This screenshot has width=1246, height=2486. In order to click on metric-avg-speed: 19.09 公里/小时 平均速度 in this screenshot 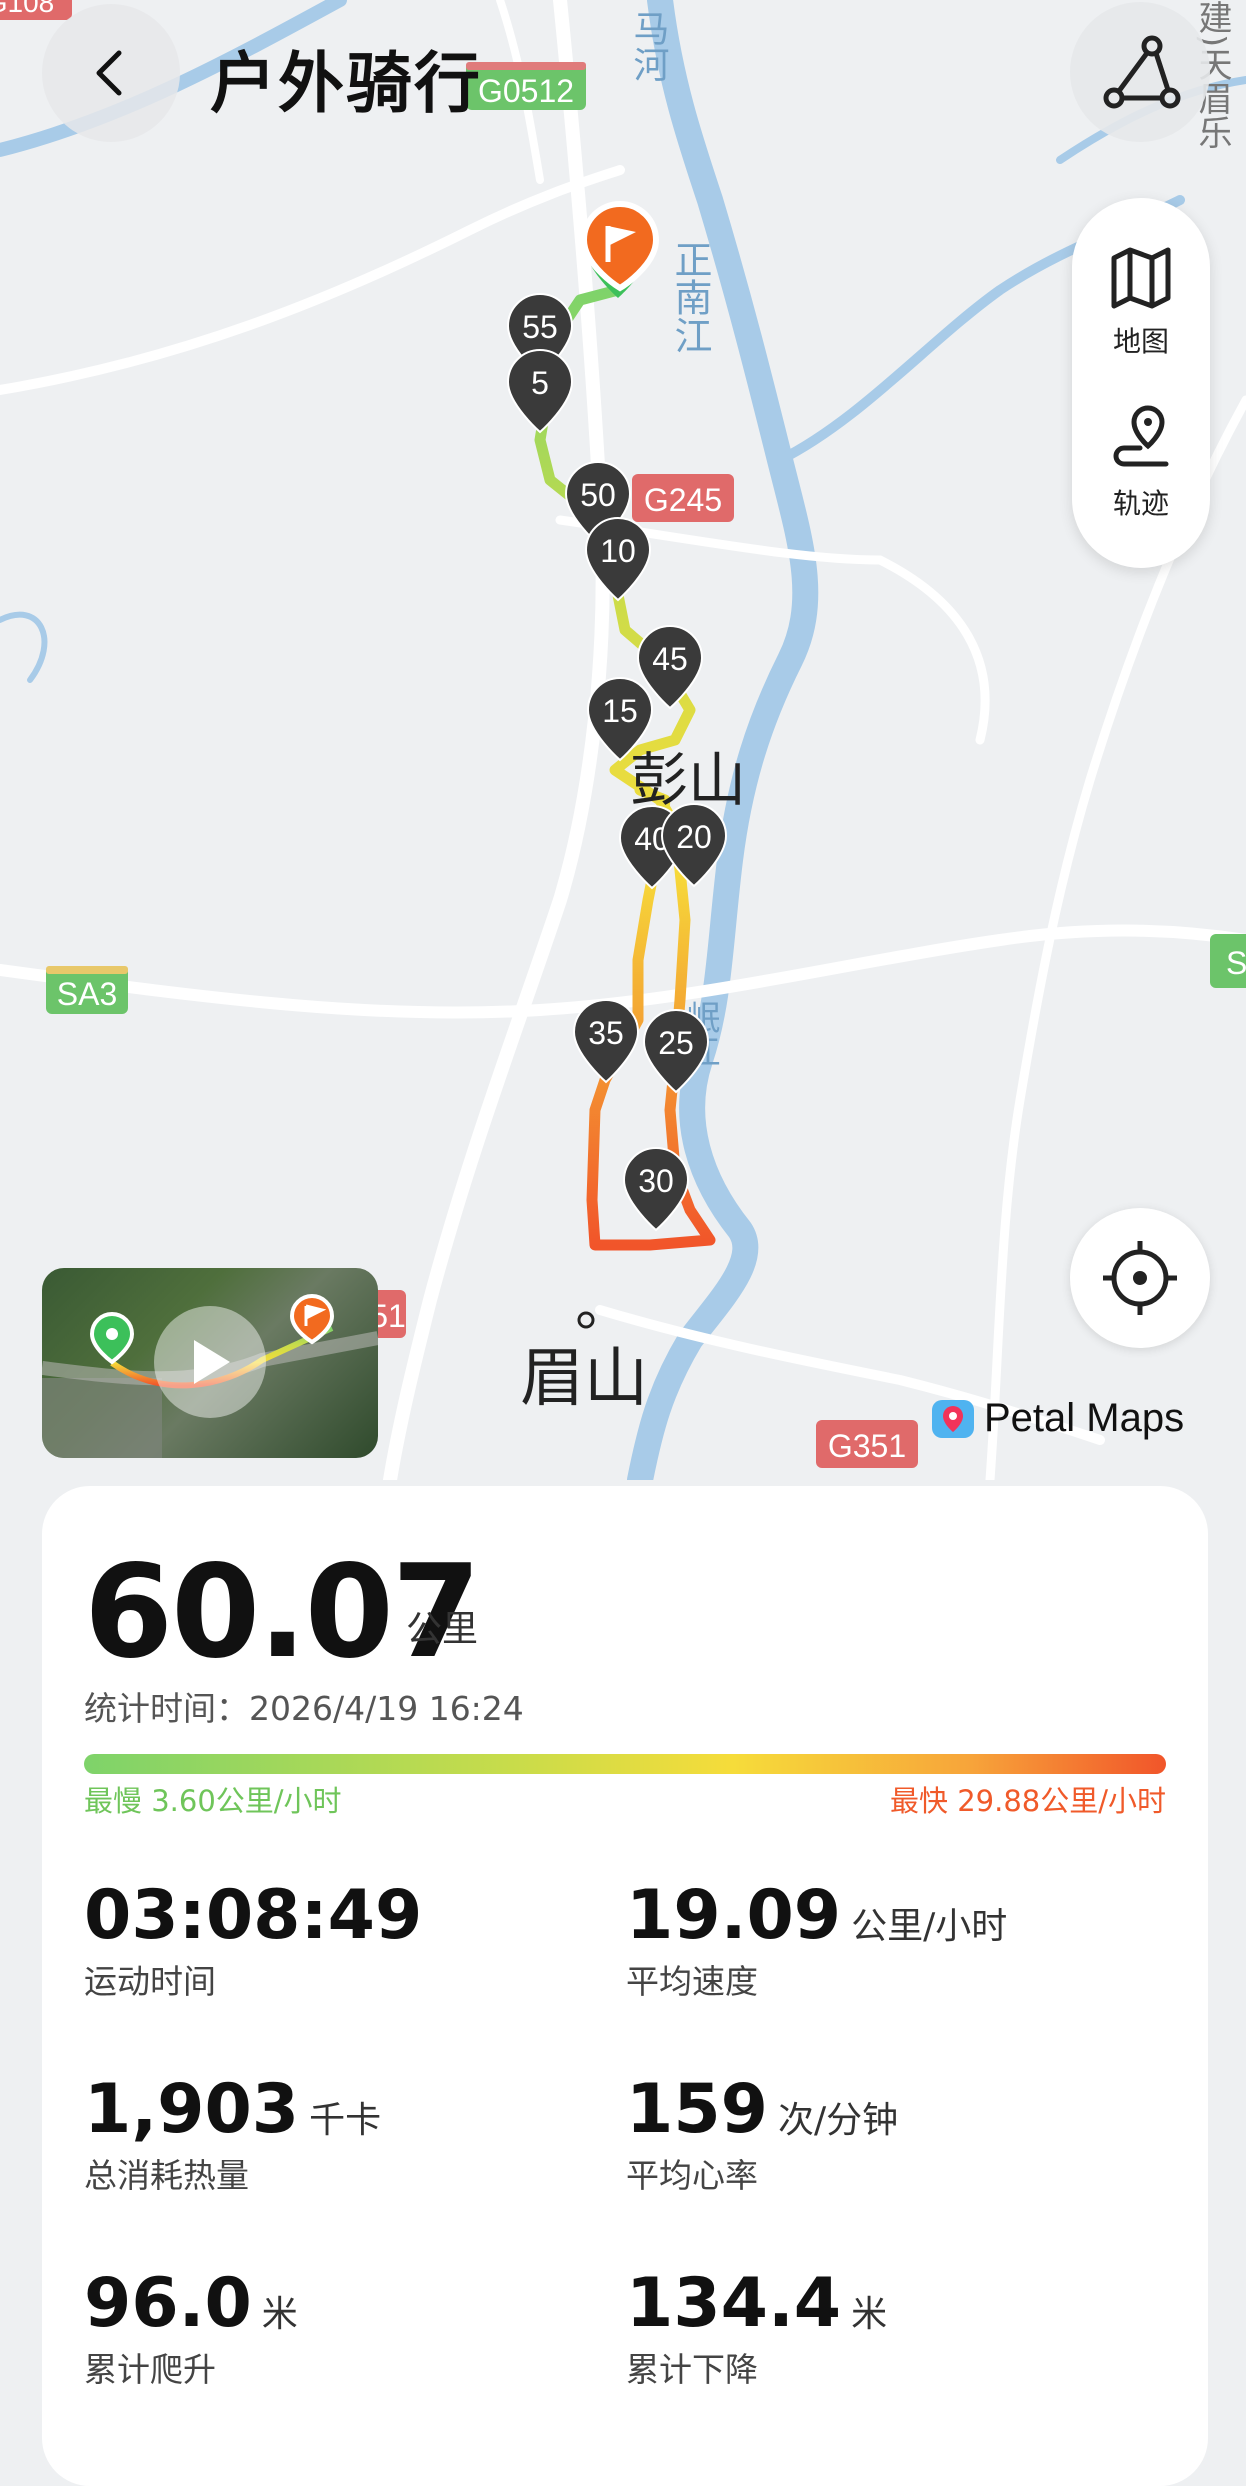, I will do `click(816, 1939)`.